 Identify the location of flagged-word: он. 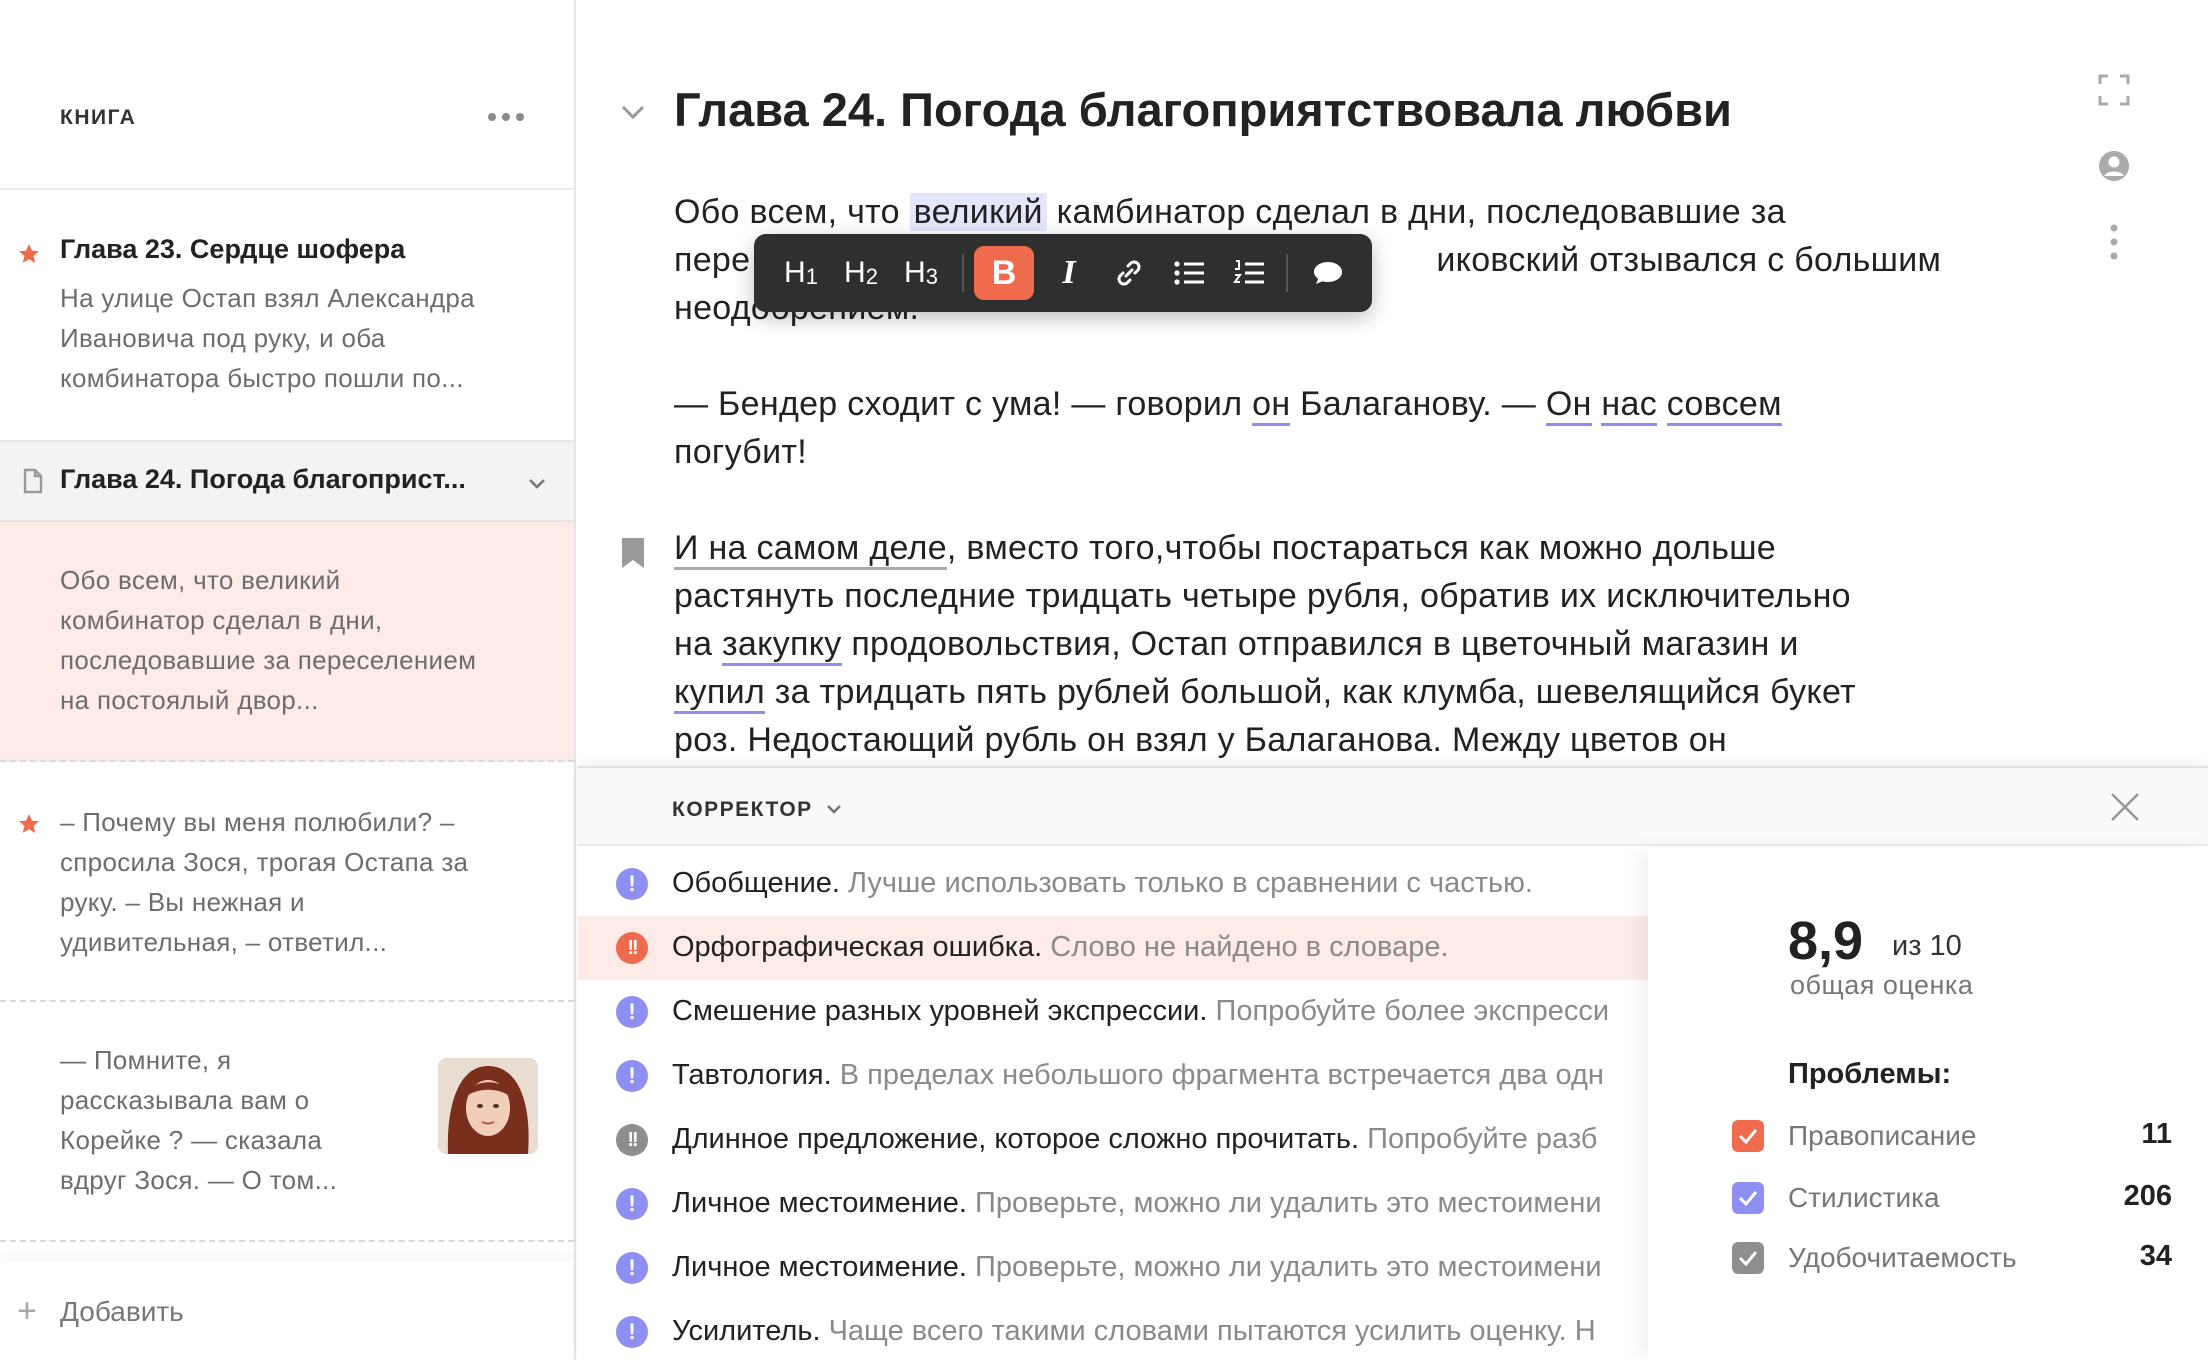
(1271, 405).